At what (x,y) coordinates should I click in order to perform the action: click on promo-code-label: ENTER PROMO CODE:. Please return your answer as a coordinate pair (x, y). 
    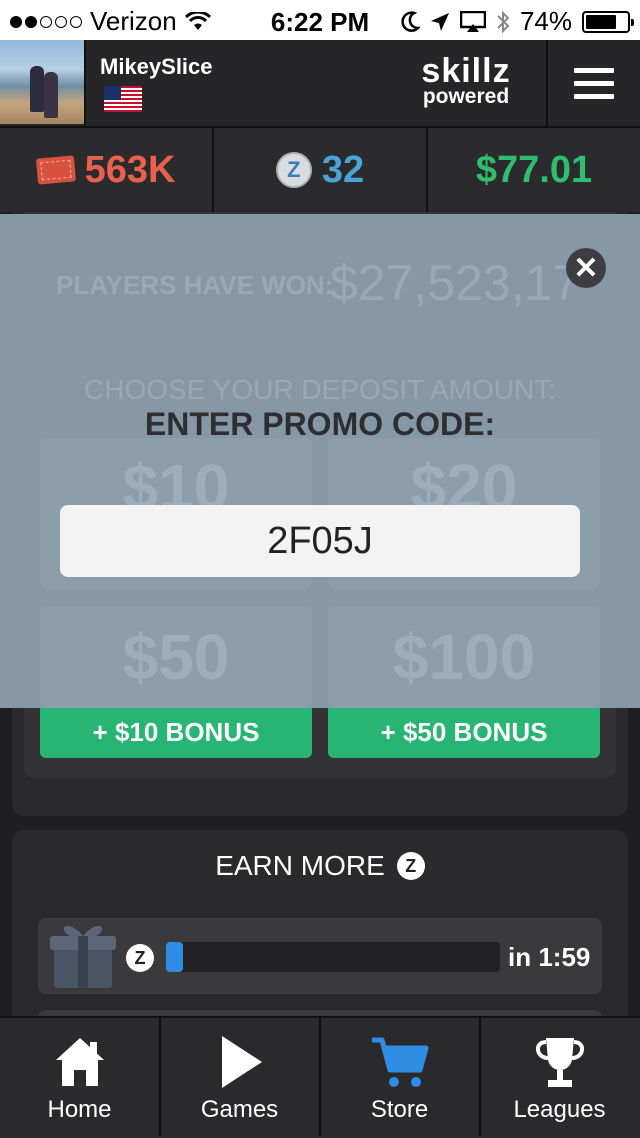
    Looking at the image, I should click on (320, 424).